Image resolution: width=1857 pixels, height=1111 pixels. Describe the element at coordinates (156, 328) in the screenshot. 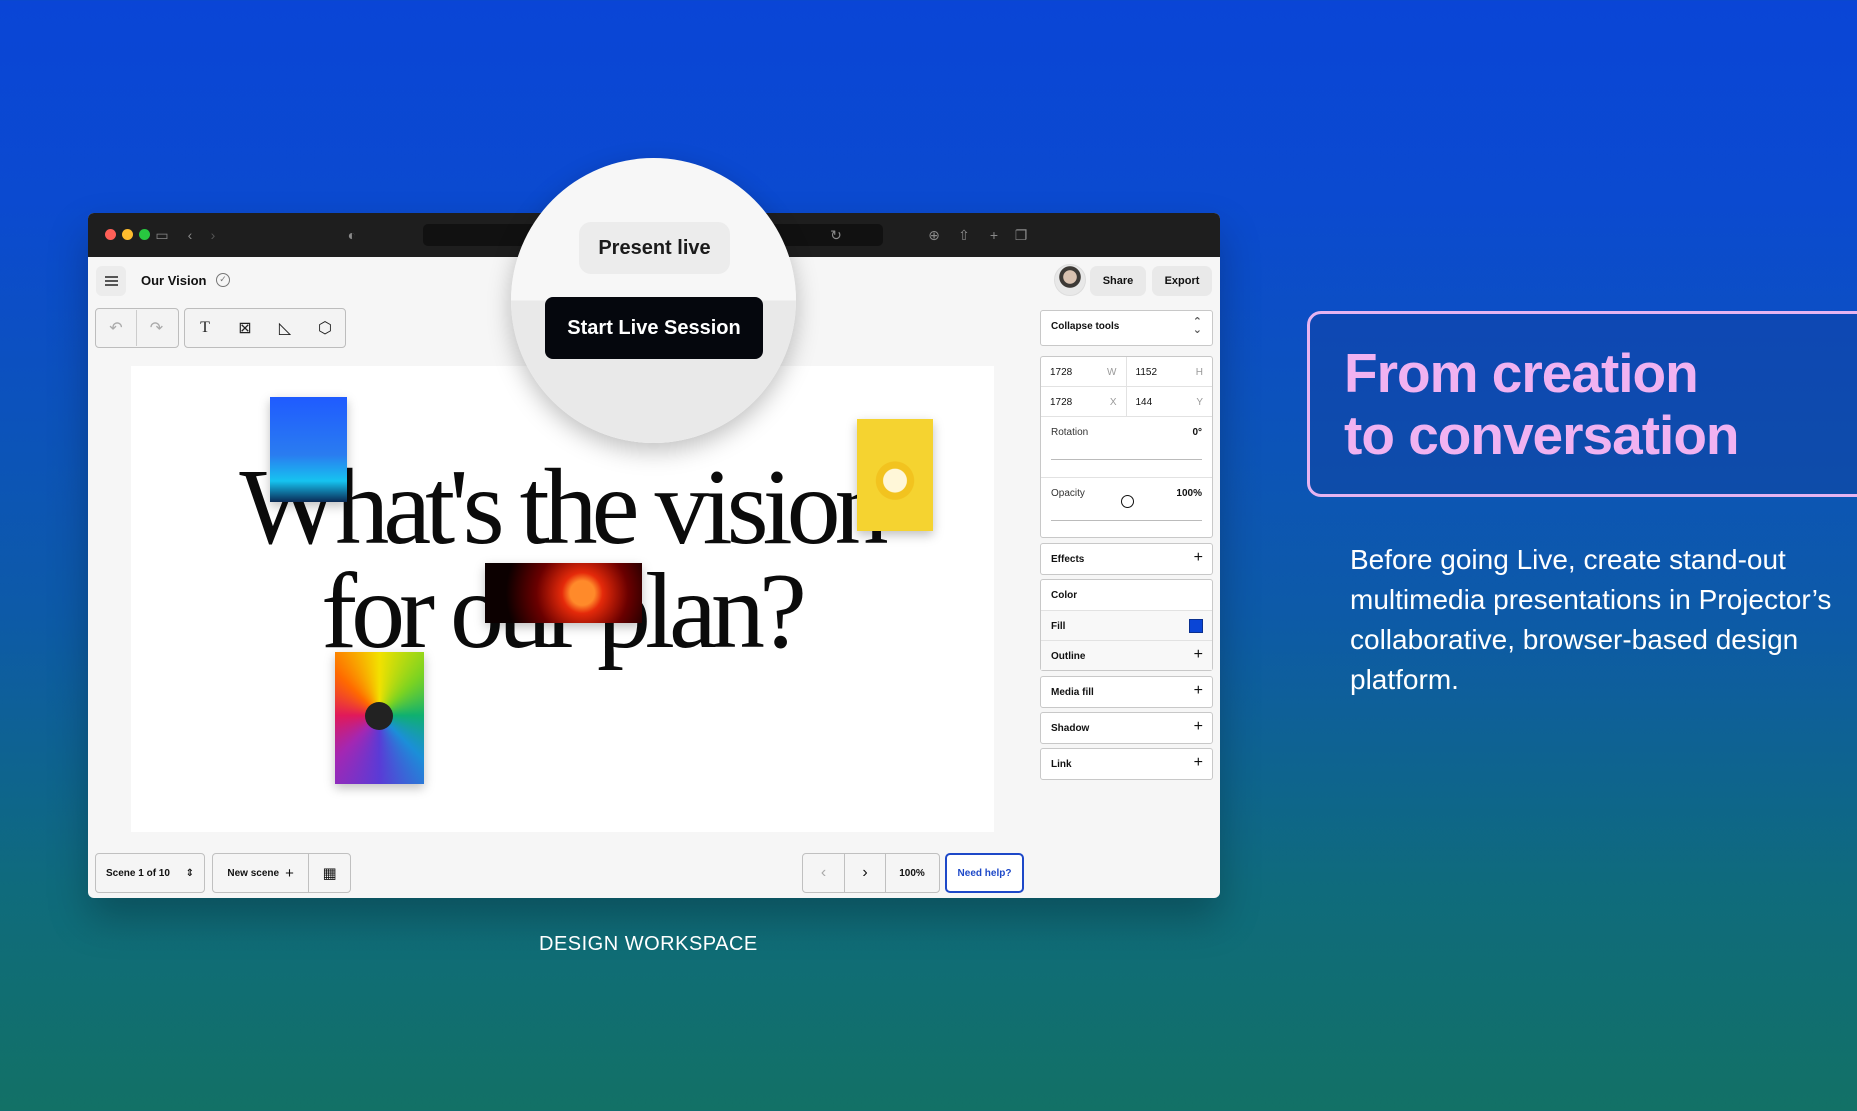

I see `redo-icon: ↷` at that location.